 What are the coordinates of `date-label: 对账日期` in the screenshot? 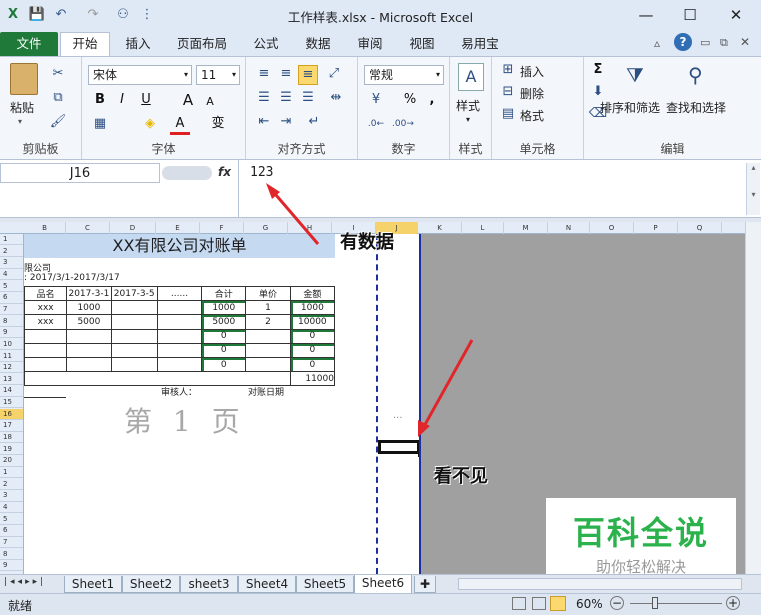 It's located at (266, 391).